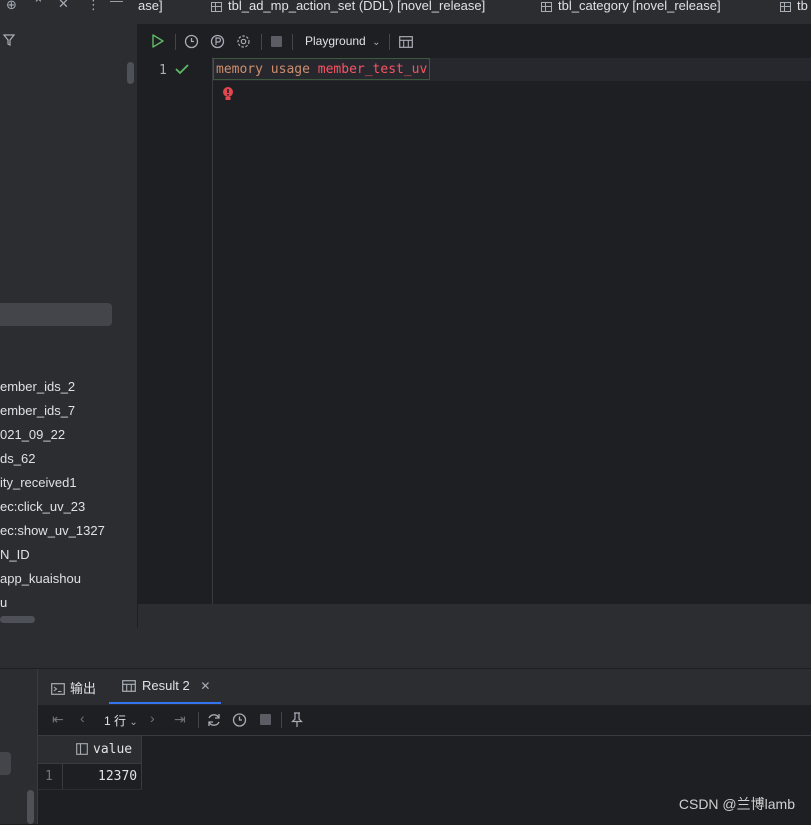 The width and height of the screenshot is (811, 825). What do you see at coordinates (115, 721) in the screenshot?
I see `rows-label: 1 行` at bounding box center [115, 721].